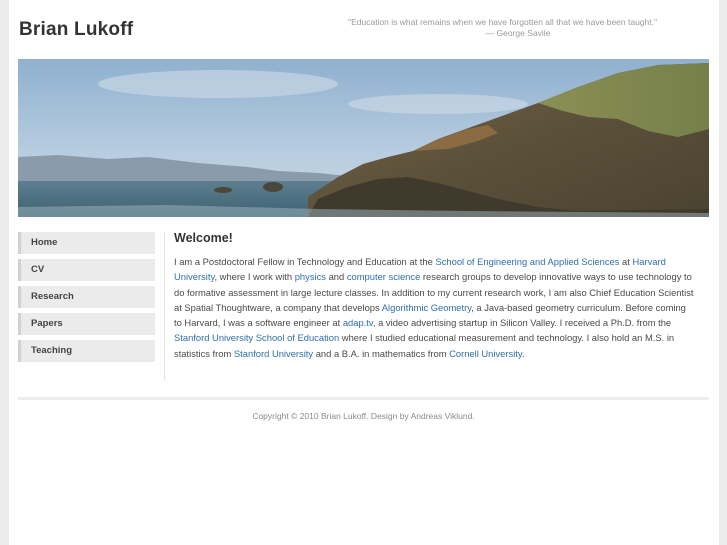  What do you see at coordinates (76, 30) in the screenshot?
I see `site-title: Brian Lukoff` at bounding box center [76, 30].